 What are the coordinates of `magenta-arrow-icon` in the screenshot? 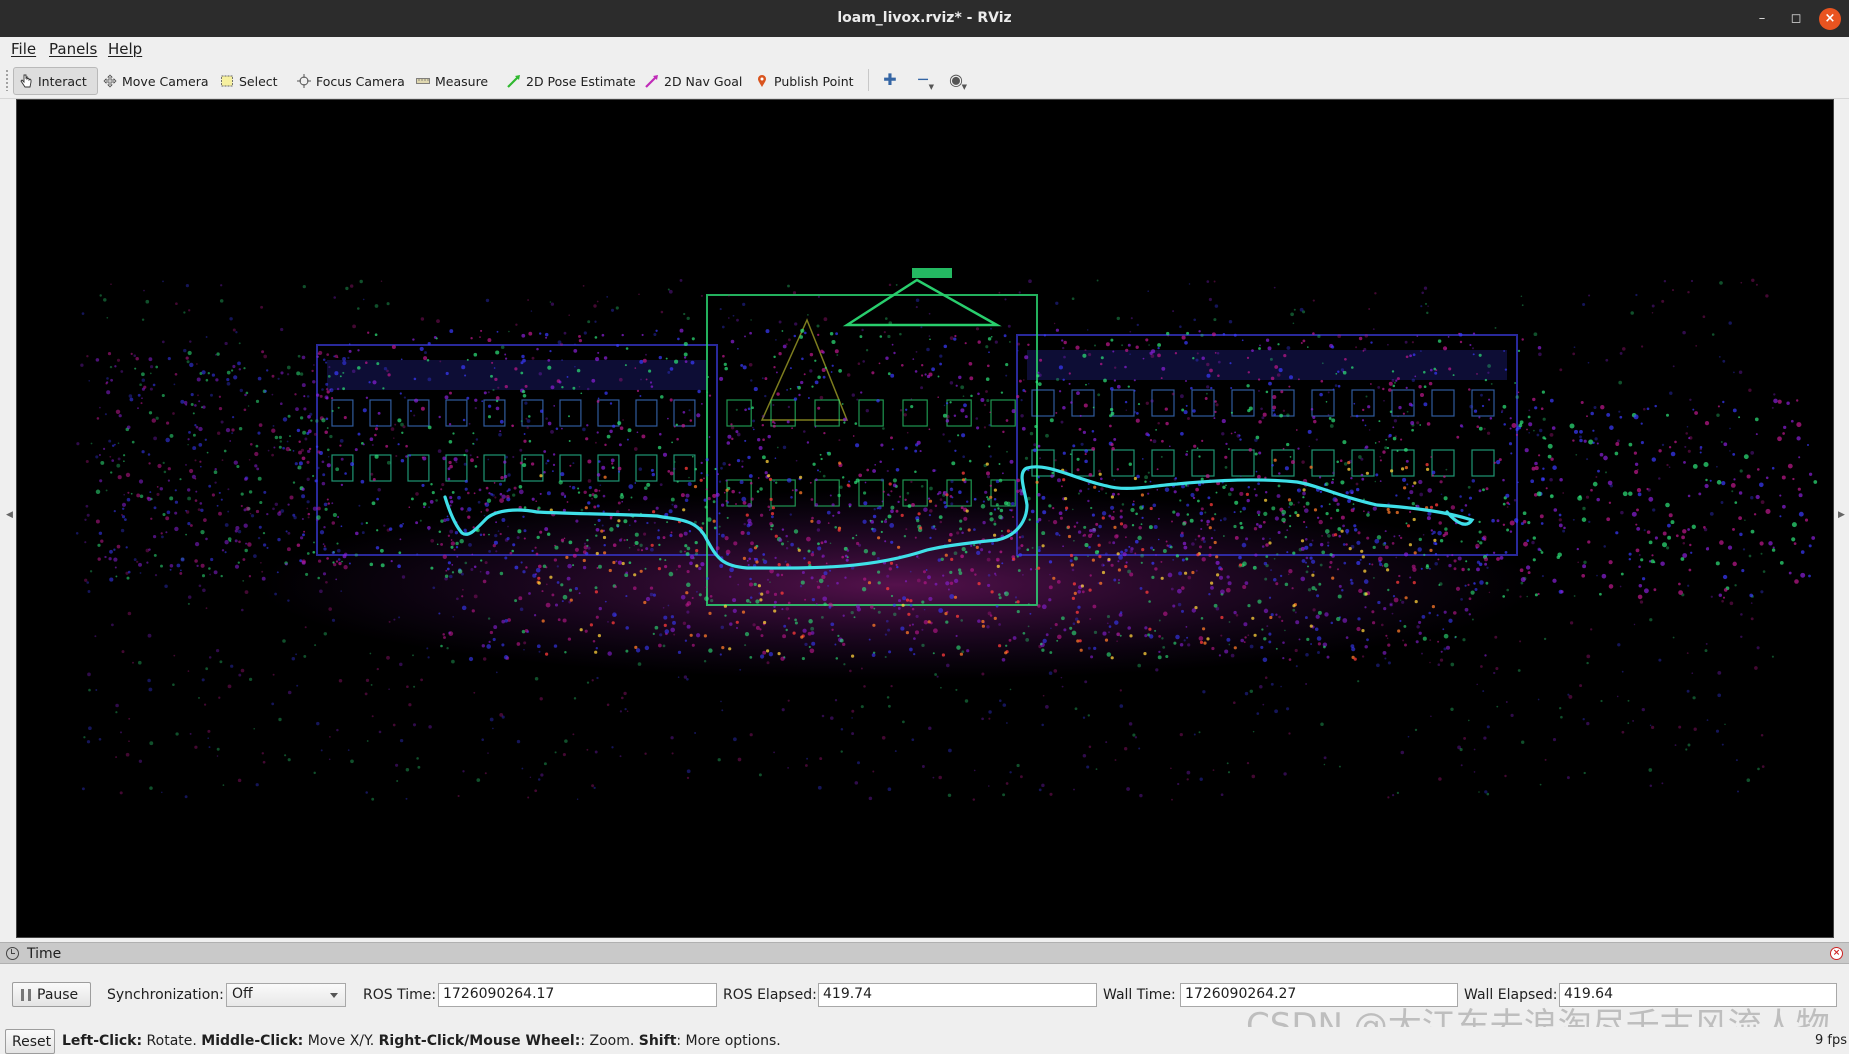 It's located at (652, 81).